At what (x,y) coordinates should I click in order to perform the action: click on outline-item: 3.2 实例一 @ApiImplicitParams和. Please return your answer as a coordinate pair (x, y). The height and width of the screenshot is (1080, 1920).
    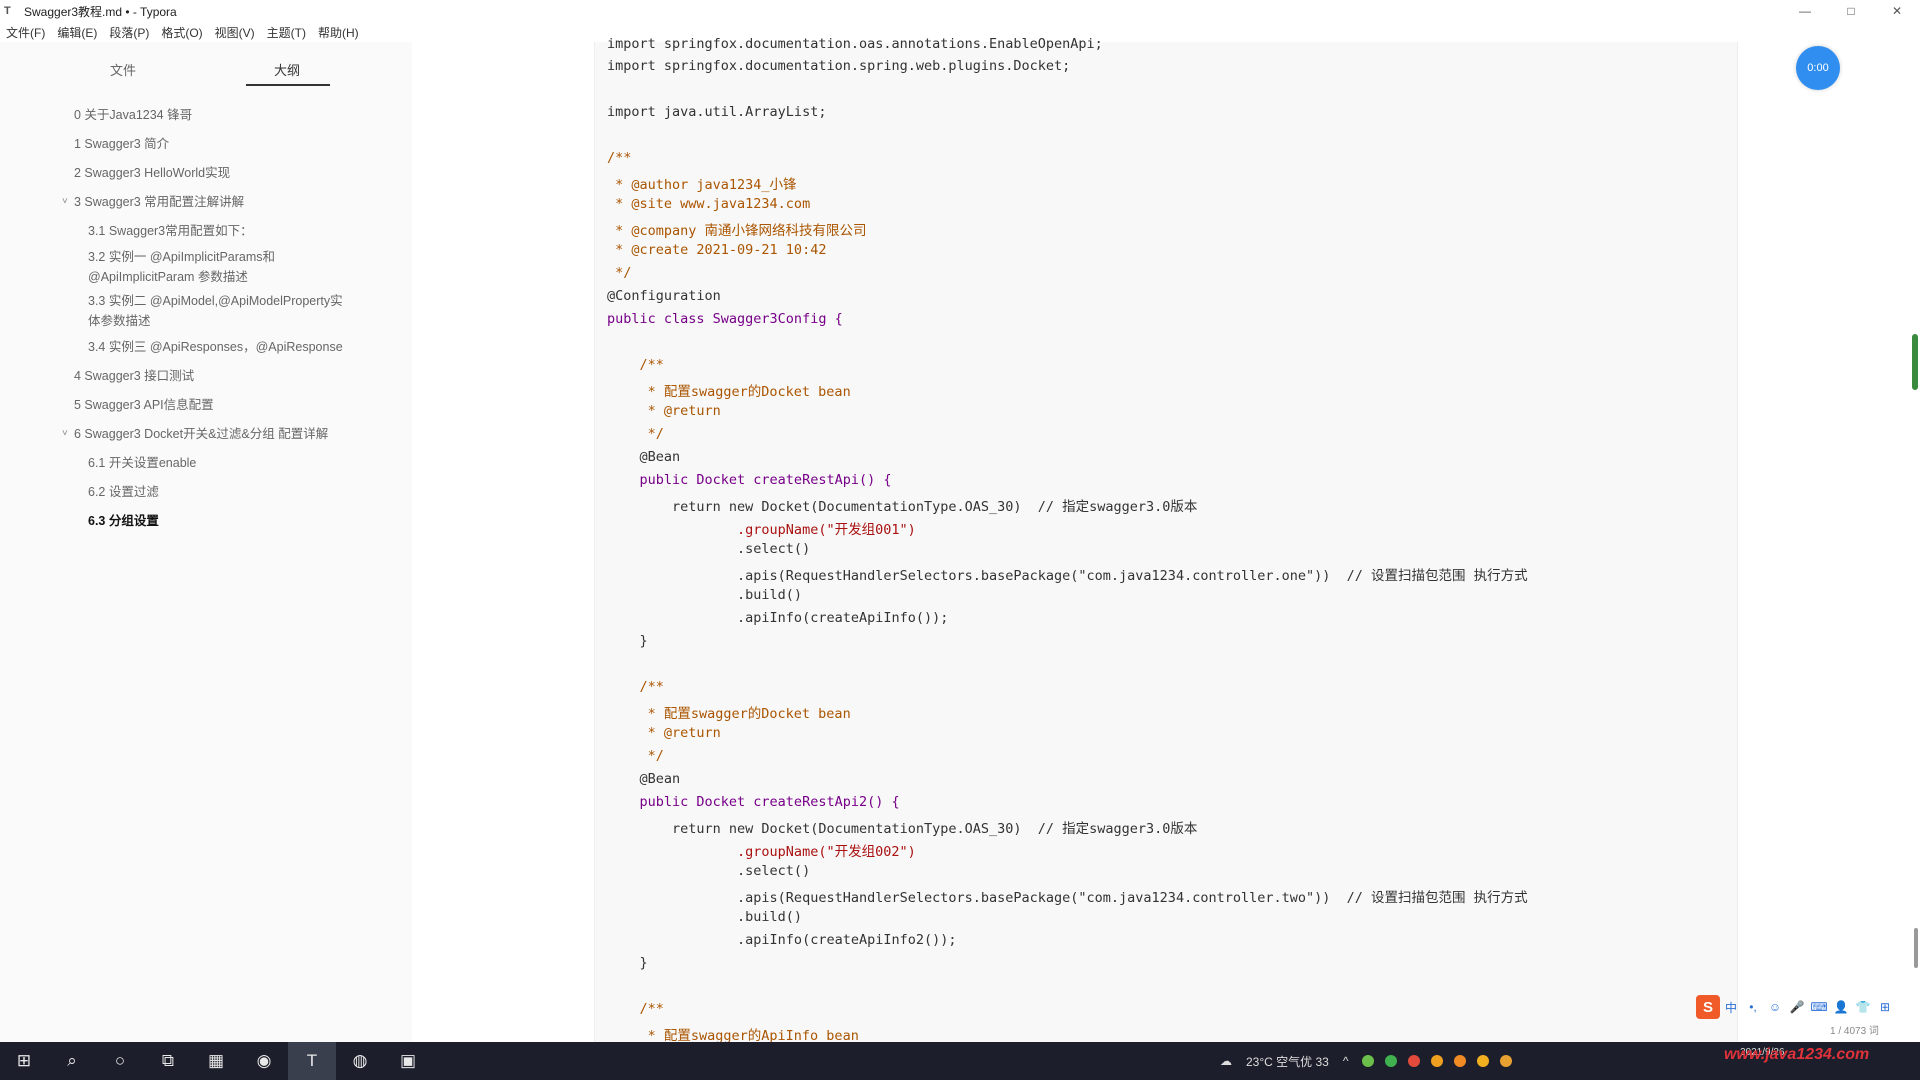
    Looking at the image, I should click on (181, 257).